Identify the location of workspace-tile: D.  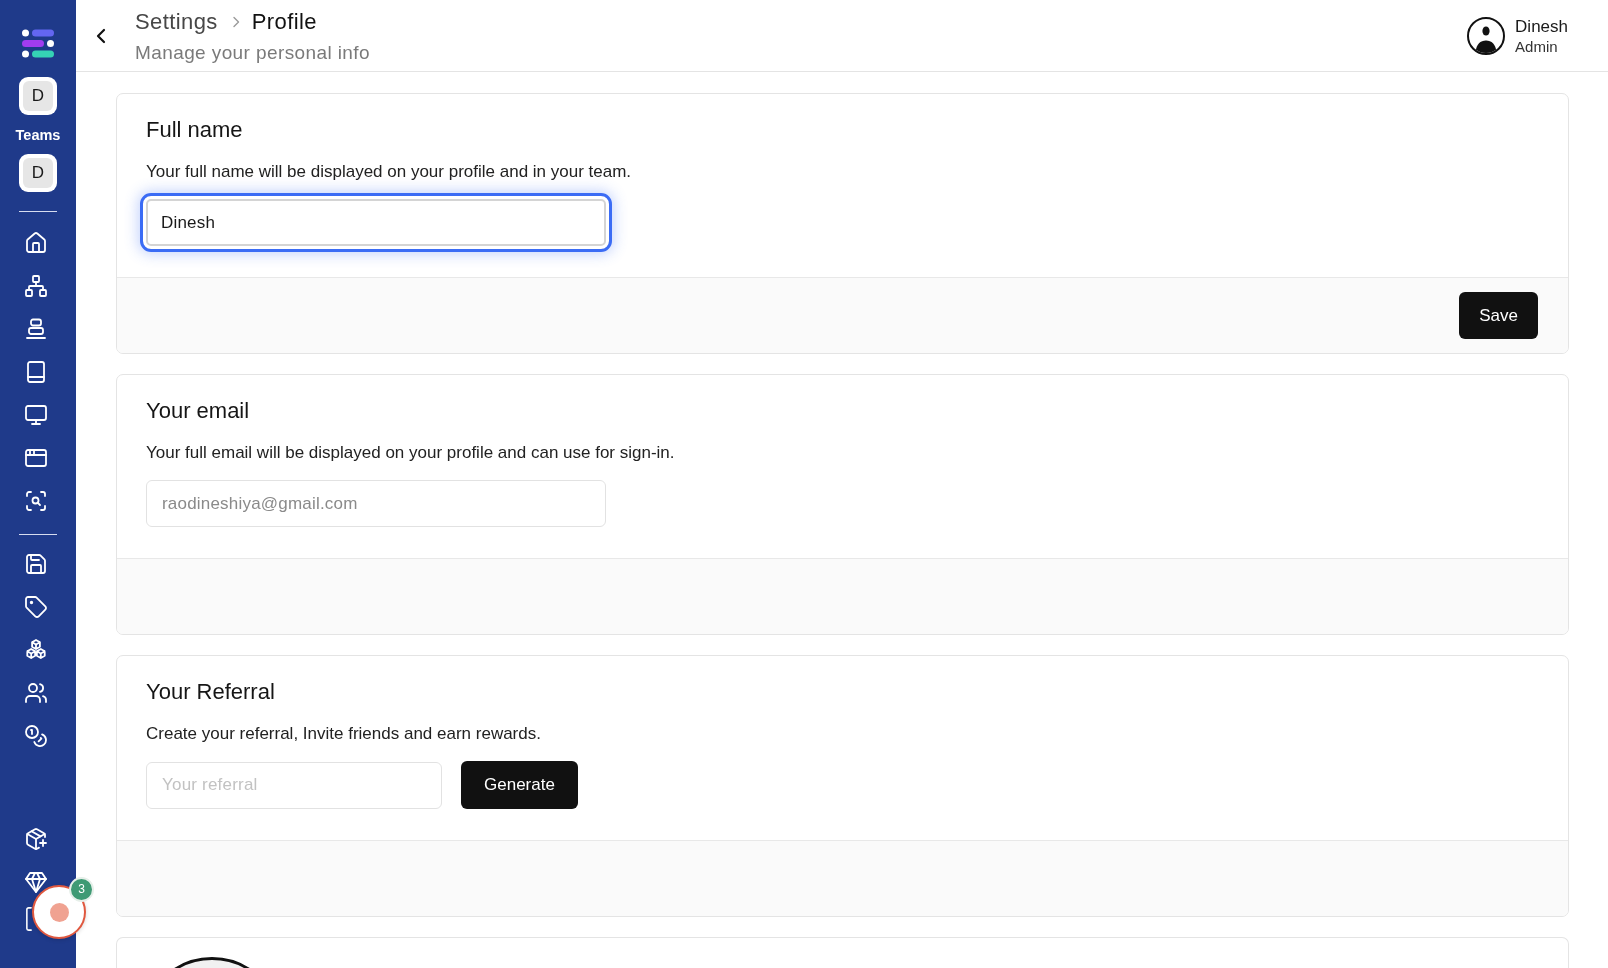
(38, 96).